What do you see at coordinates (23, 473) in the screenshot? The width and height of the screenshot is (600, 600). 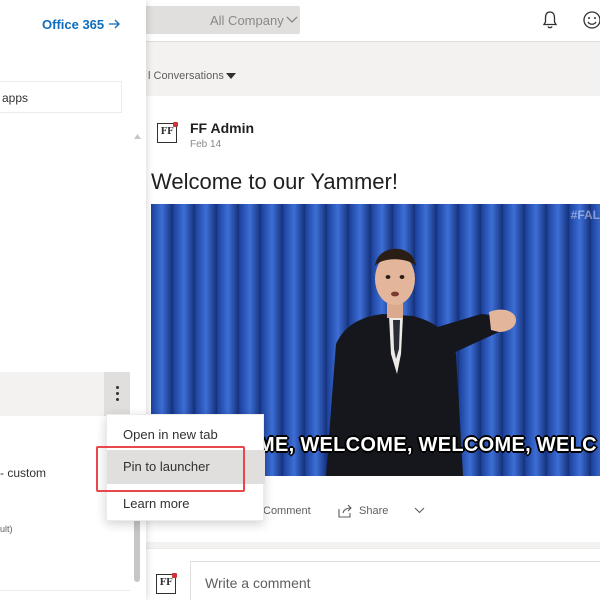 I see `app-tile-custom-label: - custom` at bounding box center [23, 473].